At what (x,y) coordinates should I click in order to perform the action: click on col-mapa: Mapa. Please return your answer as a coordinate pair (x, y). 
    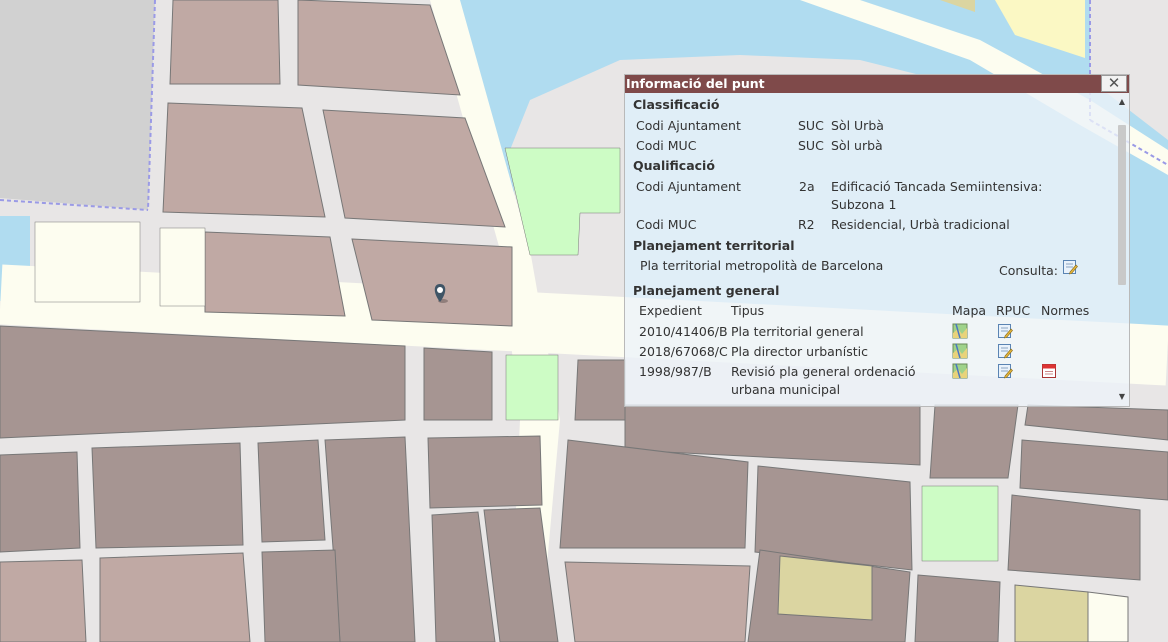
    Looking at the image, I should click on (969, 310).